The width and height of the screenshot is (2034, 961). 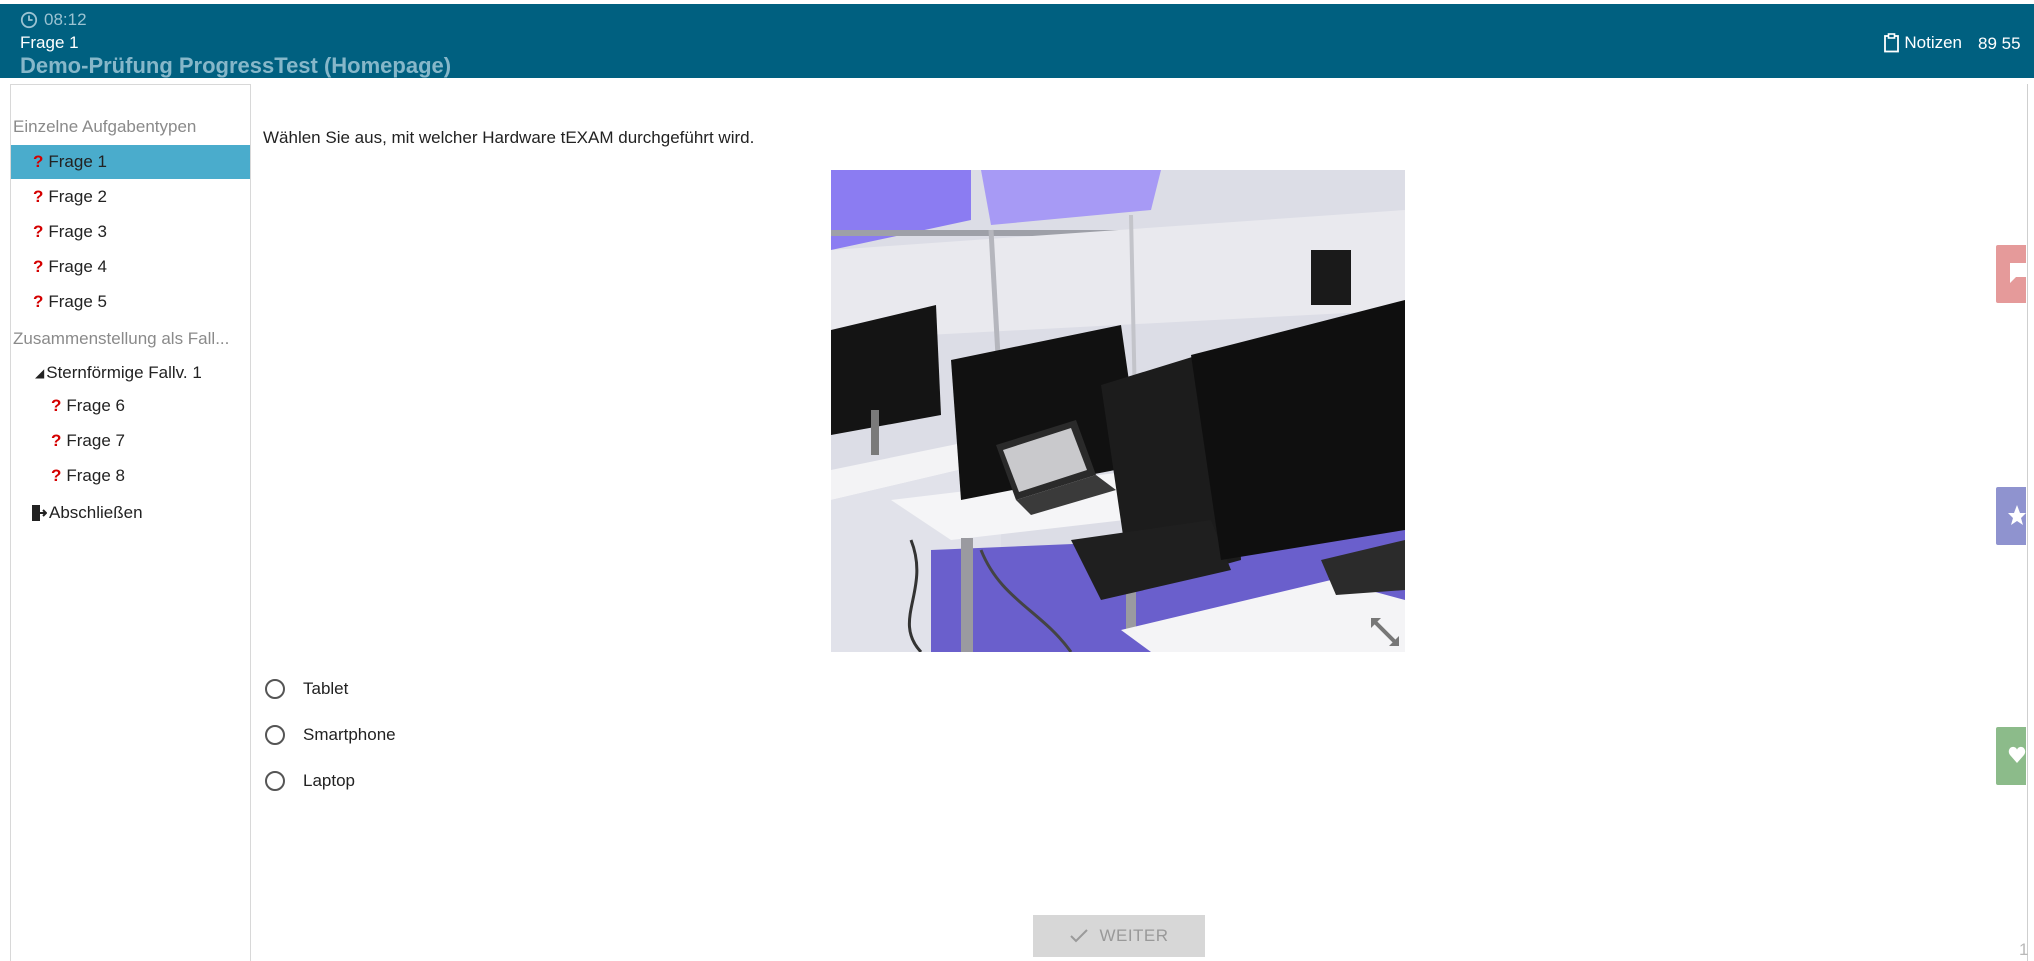 I want to click on sidebar-item-label: Frage 8, so click(x=95, y=475).